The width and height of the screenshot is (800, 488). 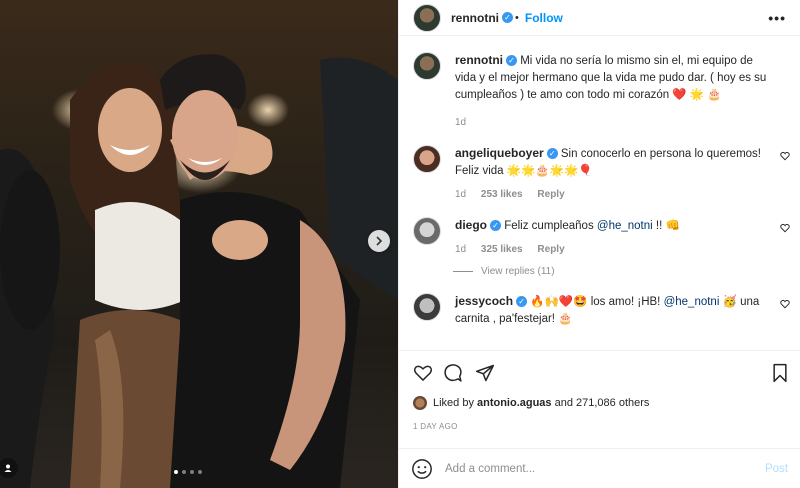 What do you see at coordinates (453, 403) in the screenshot?
I see `likes-prefix: Liked by` at bounding box center [453, 403].